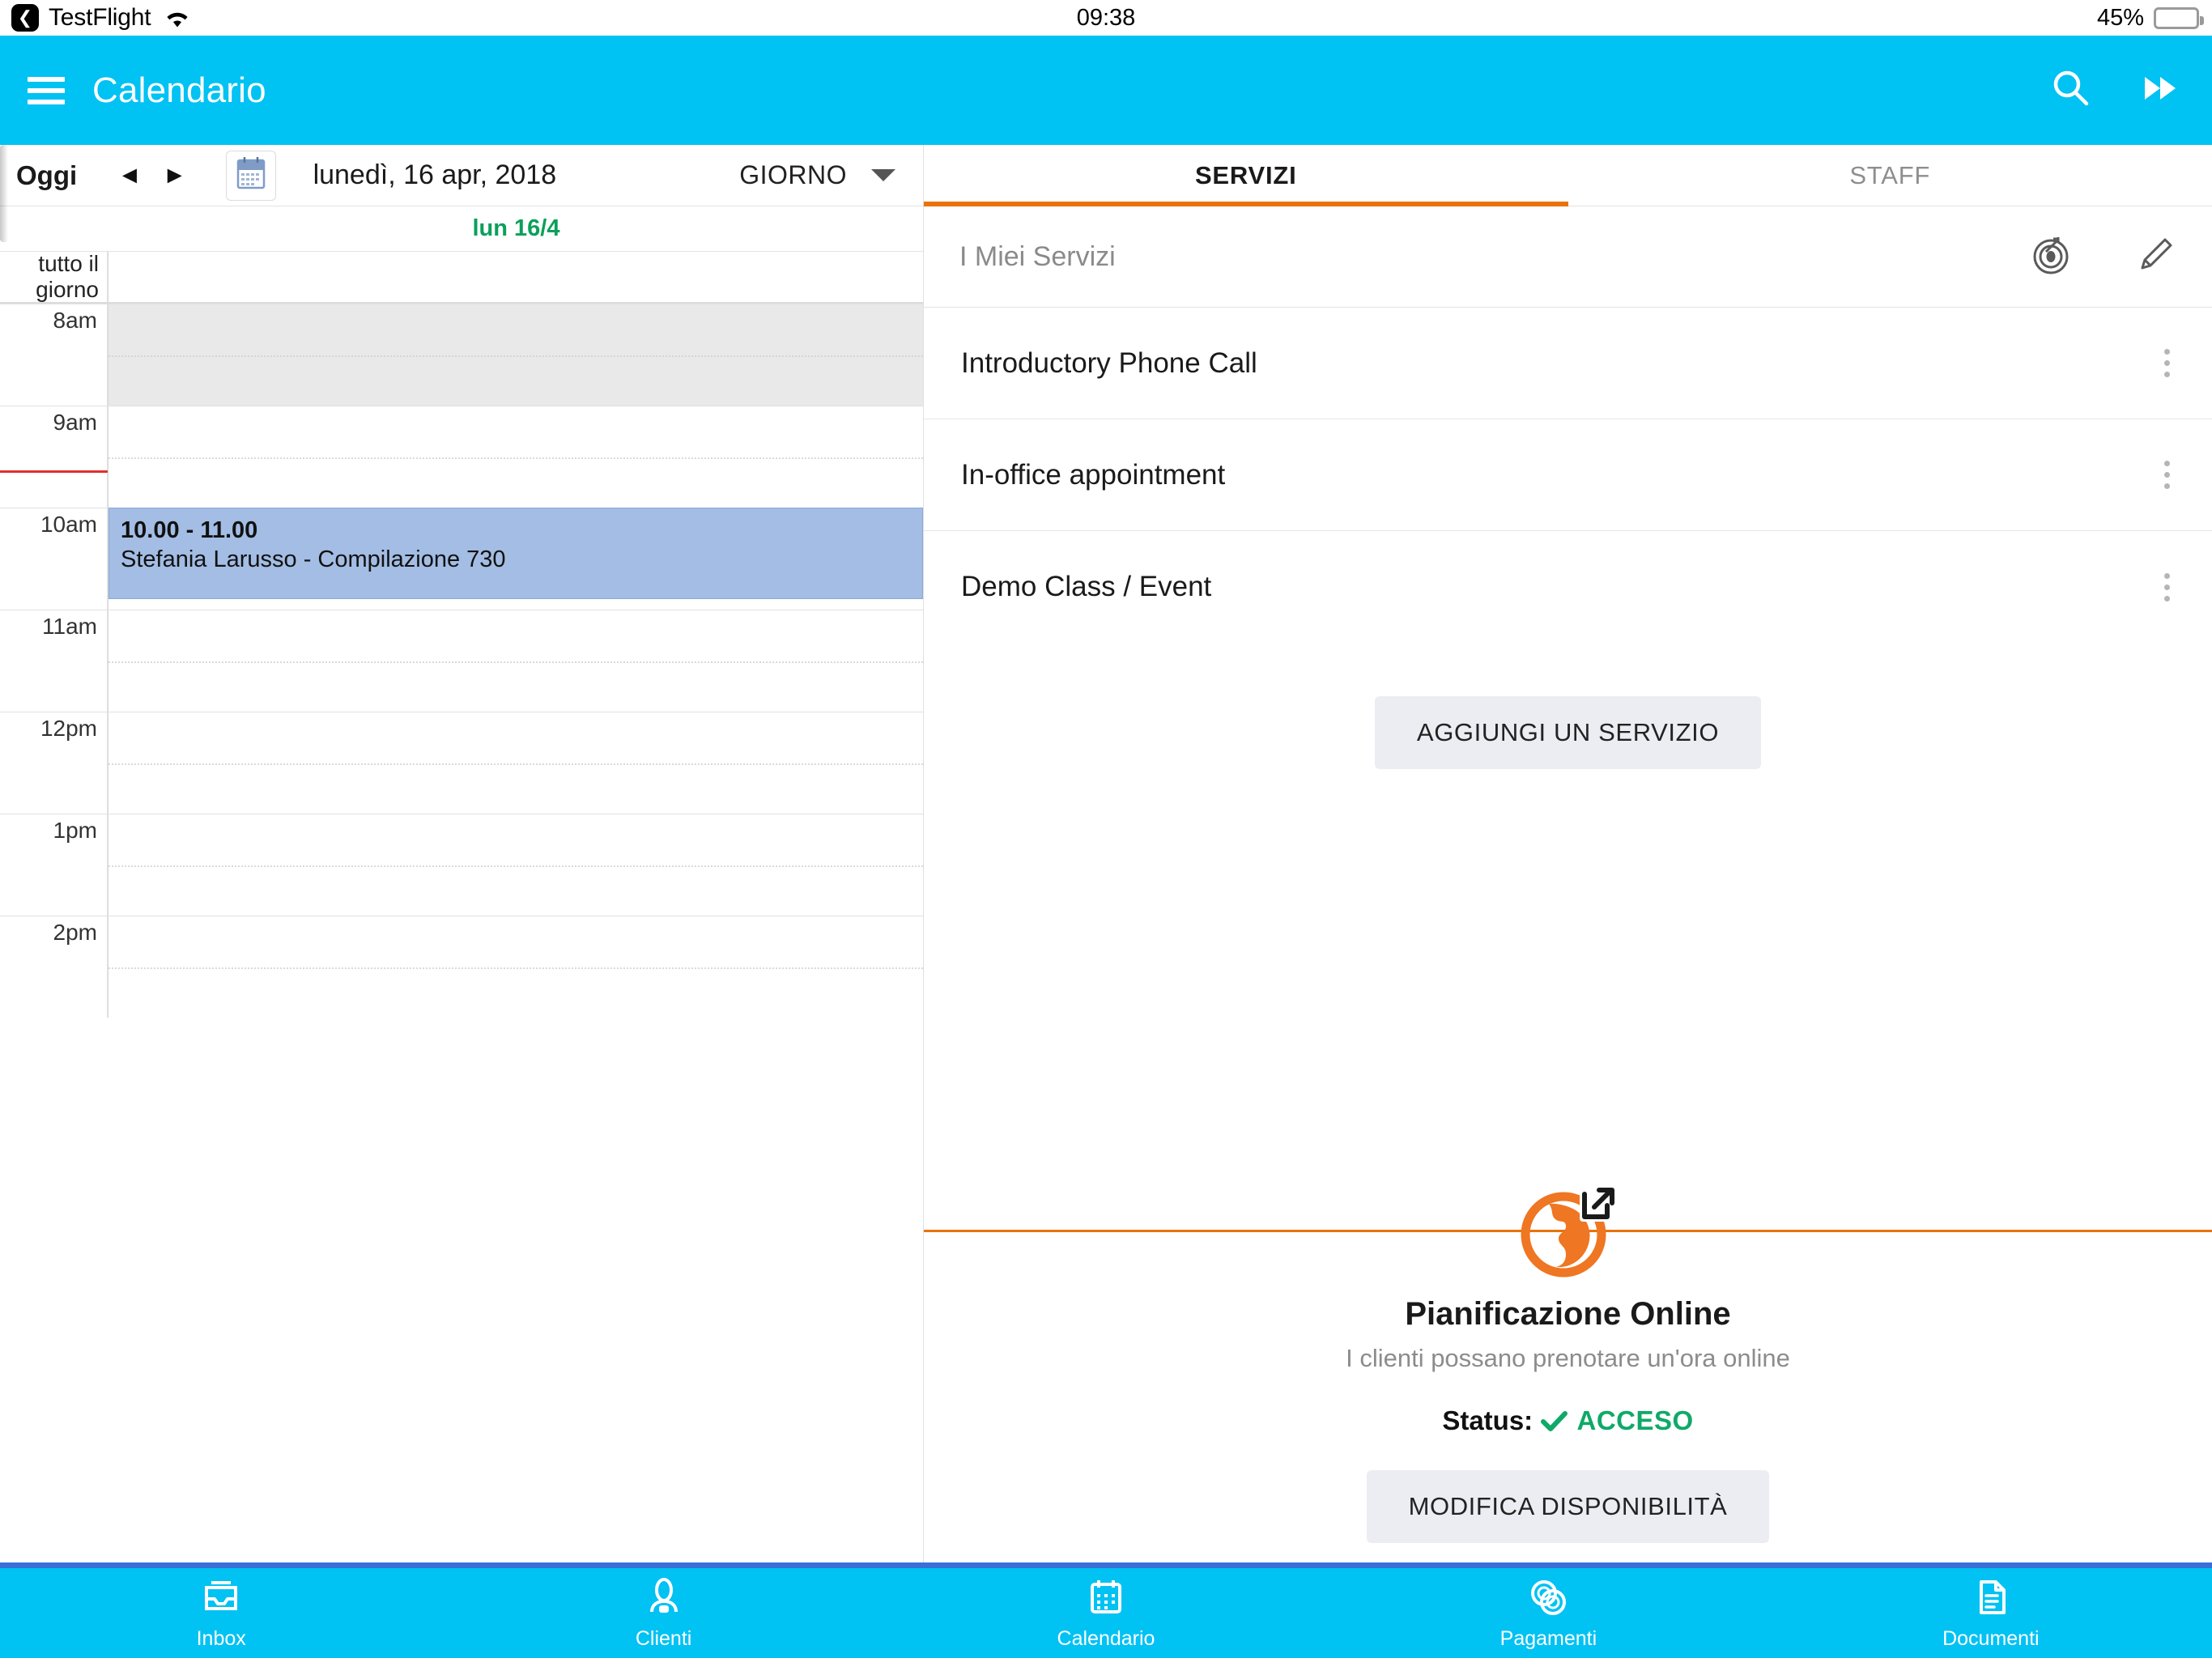 The width and height of the screenshot is (2212, 1658). I want to click on pencil-icon, so click(2157, 257).